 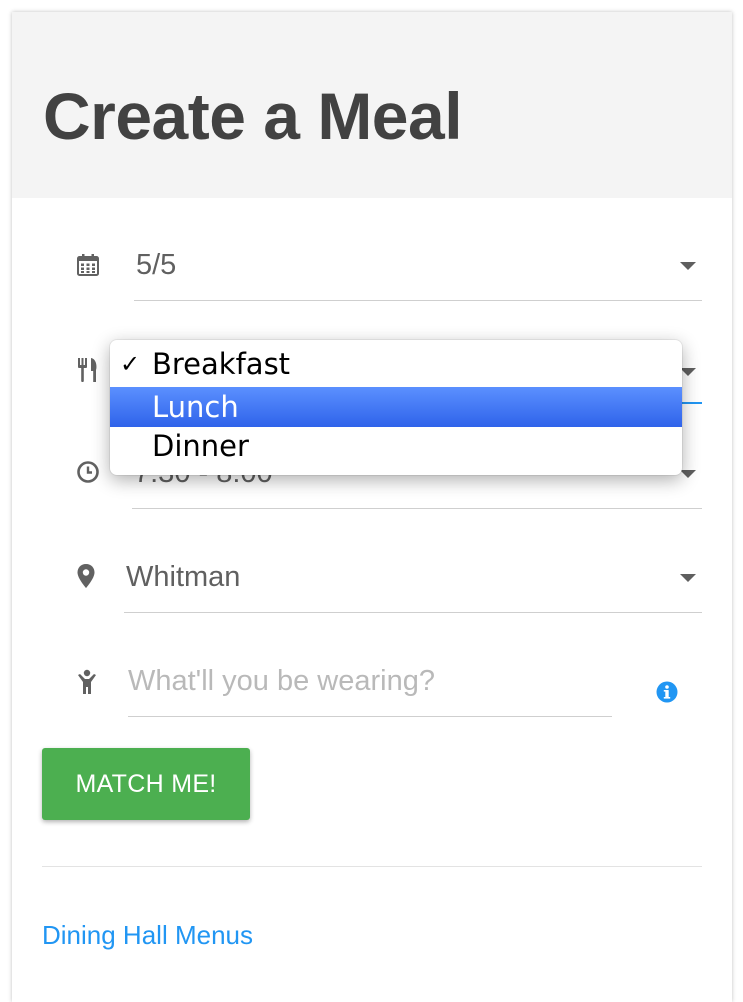 What do you see at coordinates (87, 682) in the screenshot?
I see `person-icon` at bounding box center [87, 682].